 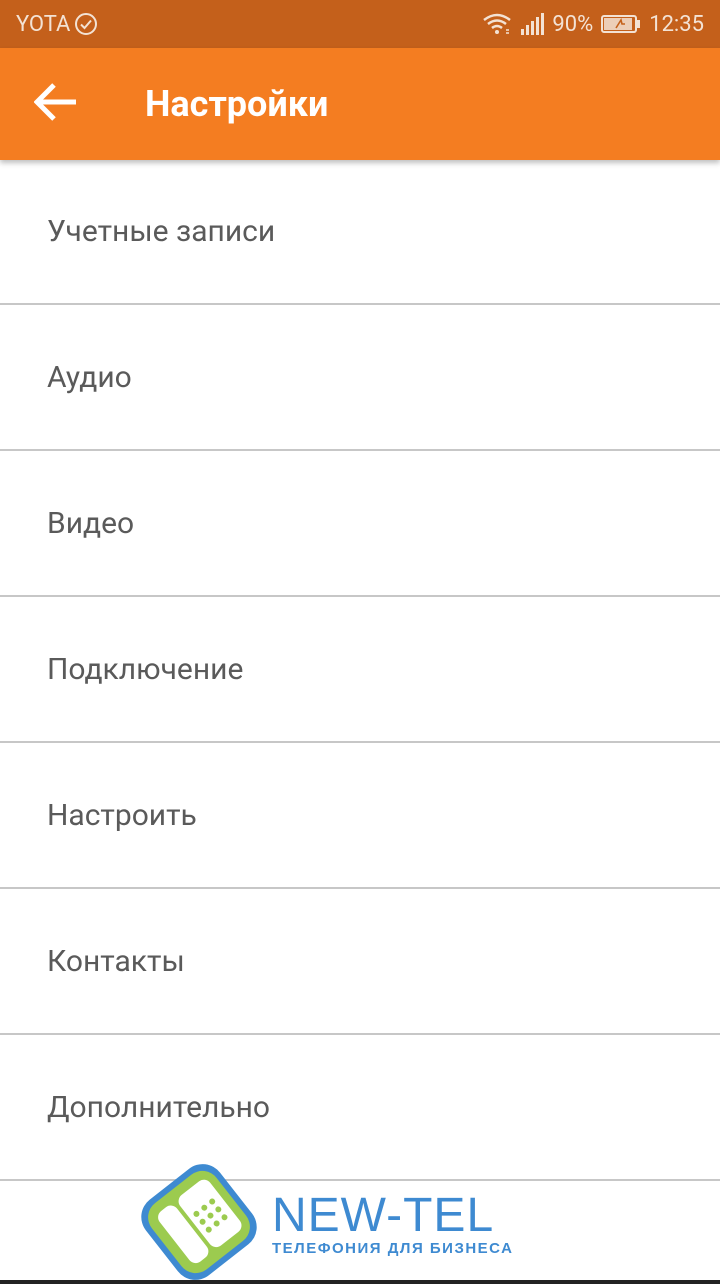 I want to click on settings-item-label: Подключение, so click(x=145, y=669).